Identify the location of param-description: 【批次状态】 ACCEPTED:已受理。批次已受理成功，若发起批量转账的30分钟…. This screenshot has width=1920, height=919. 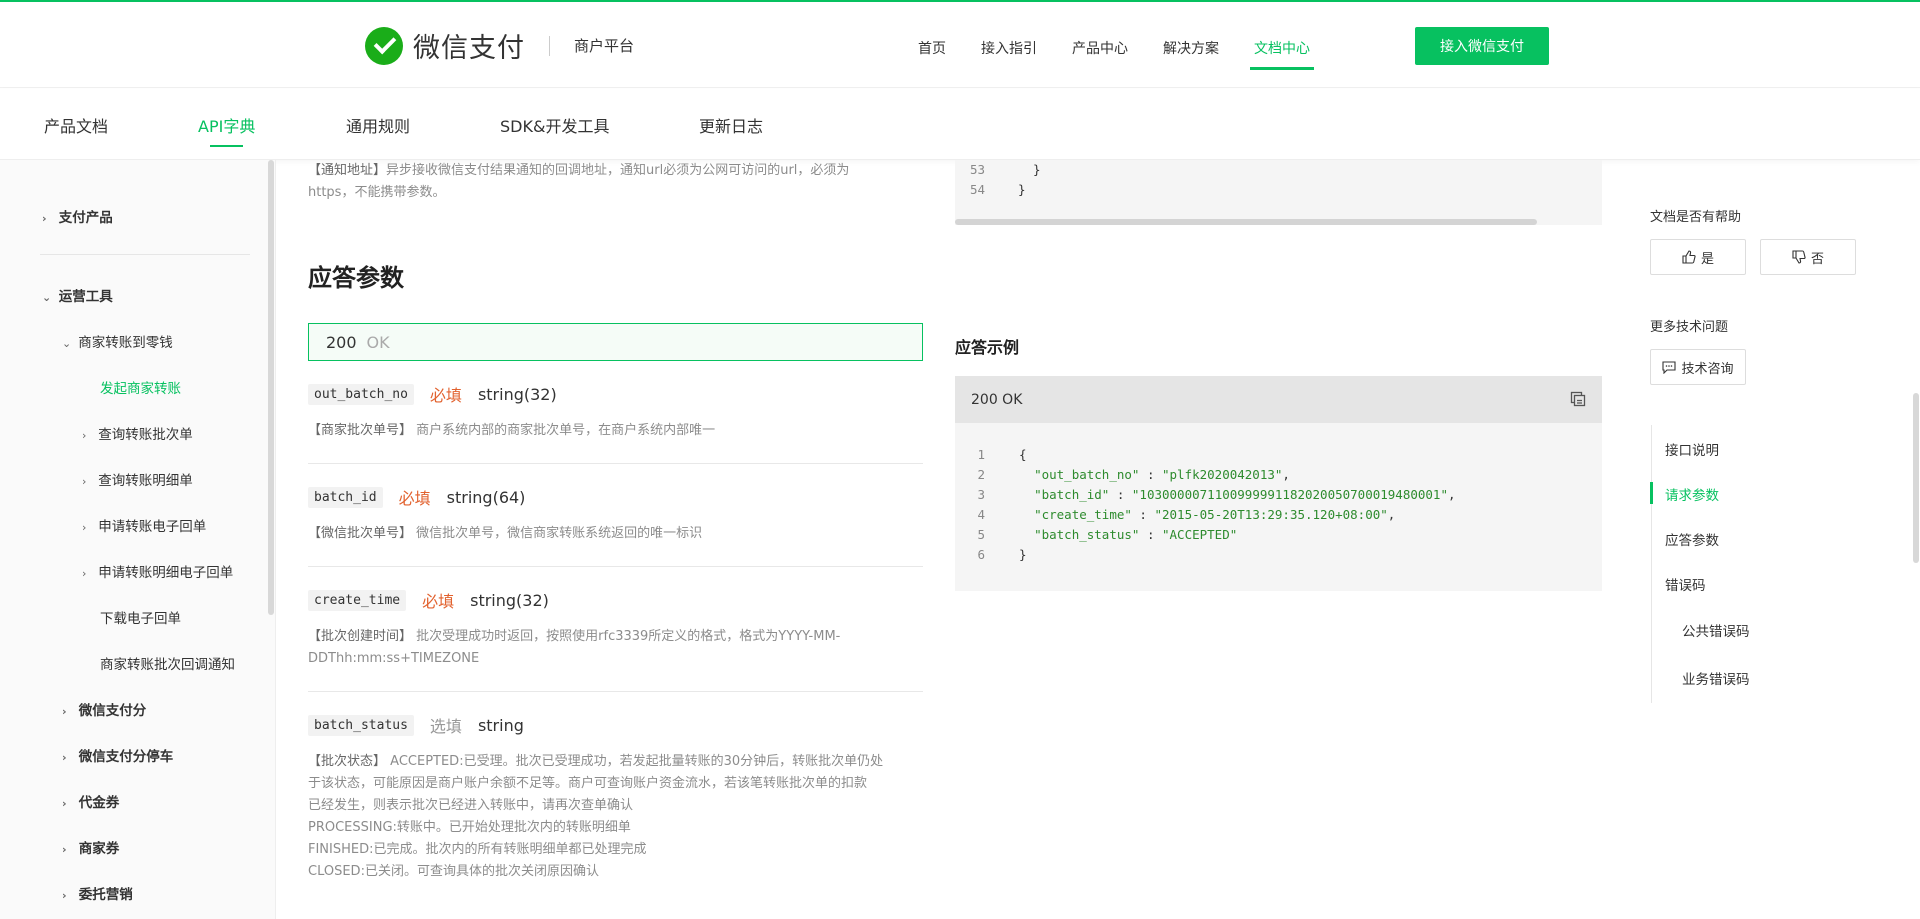
(596, 816).